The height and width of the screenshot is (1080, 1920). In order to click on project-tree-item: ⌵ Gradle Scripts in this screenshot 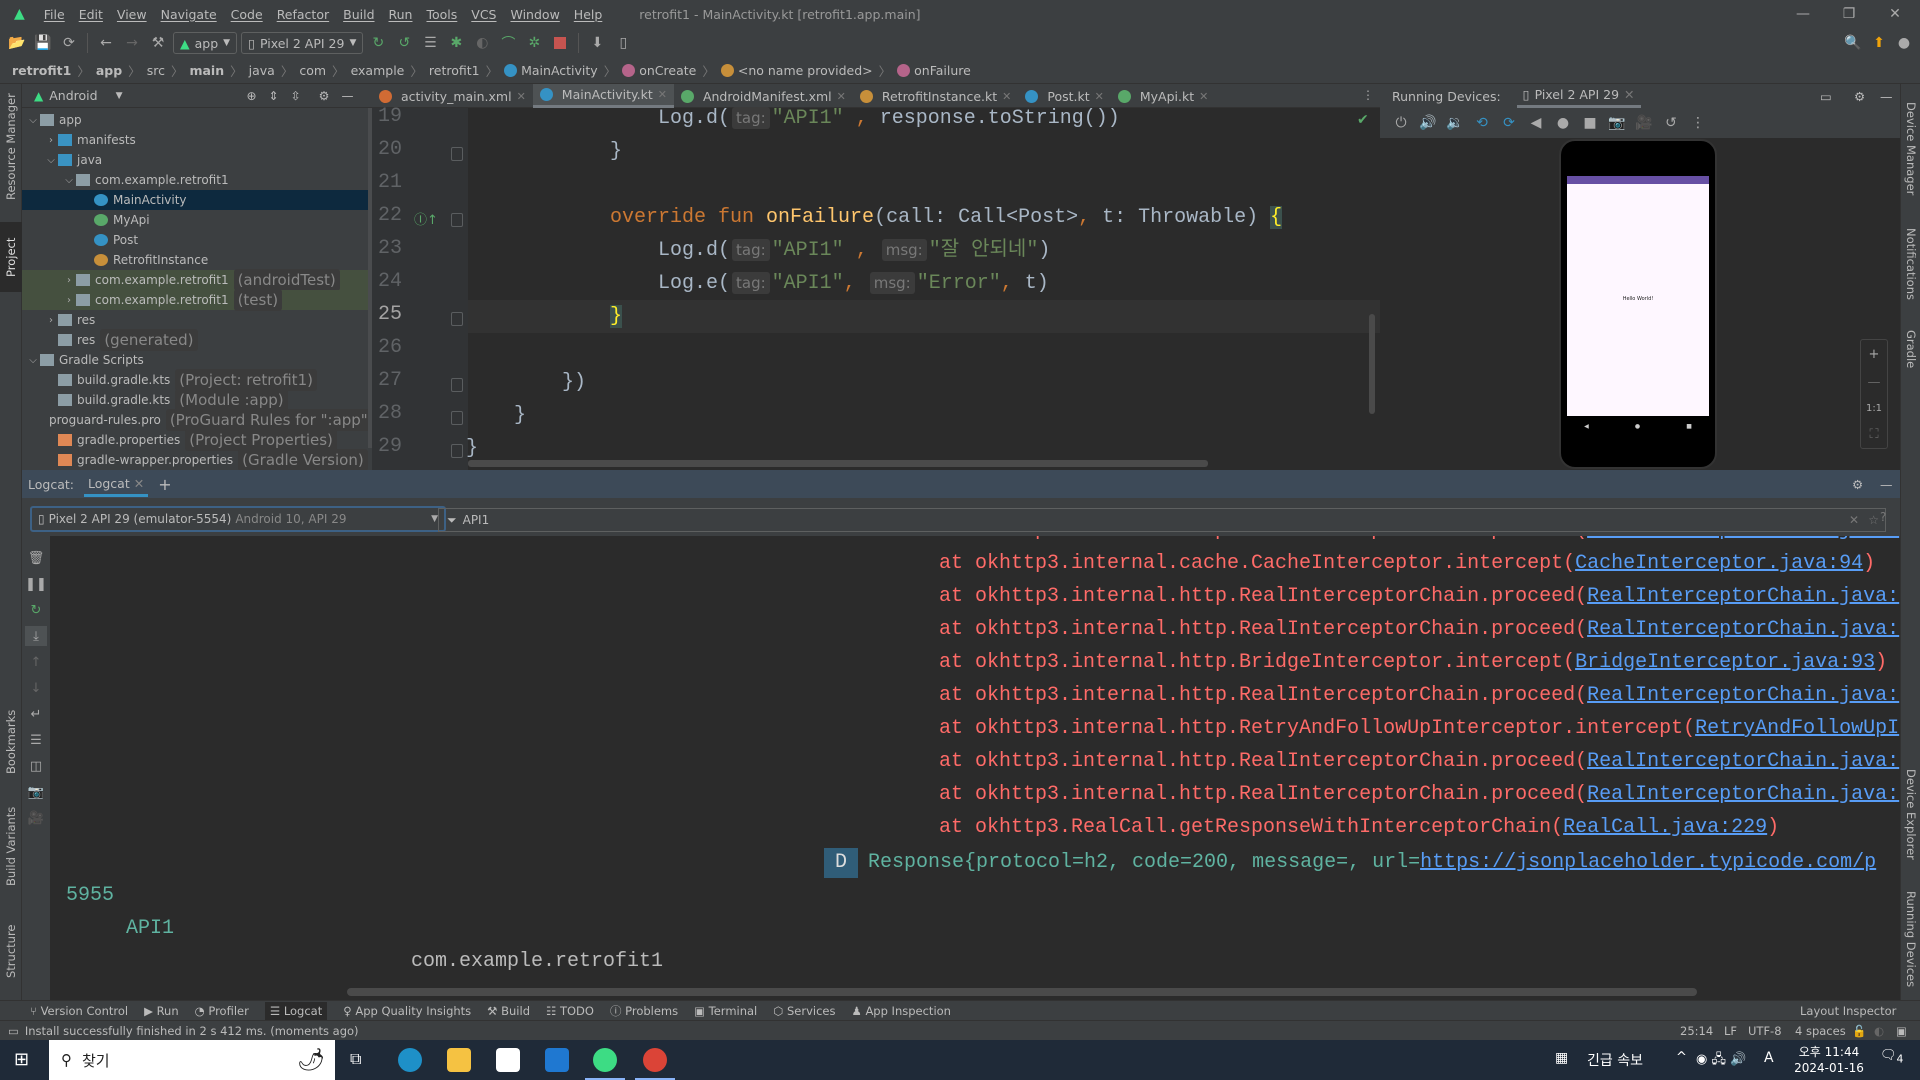, I will do `click(197, 360)`.